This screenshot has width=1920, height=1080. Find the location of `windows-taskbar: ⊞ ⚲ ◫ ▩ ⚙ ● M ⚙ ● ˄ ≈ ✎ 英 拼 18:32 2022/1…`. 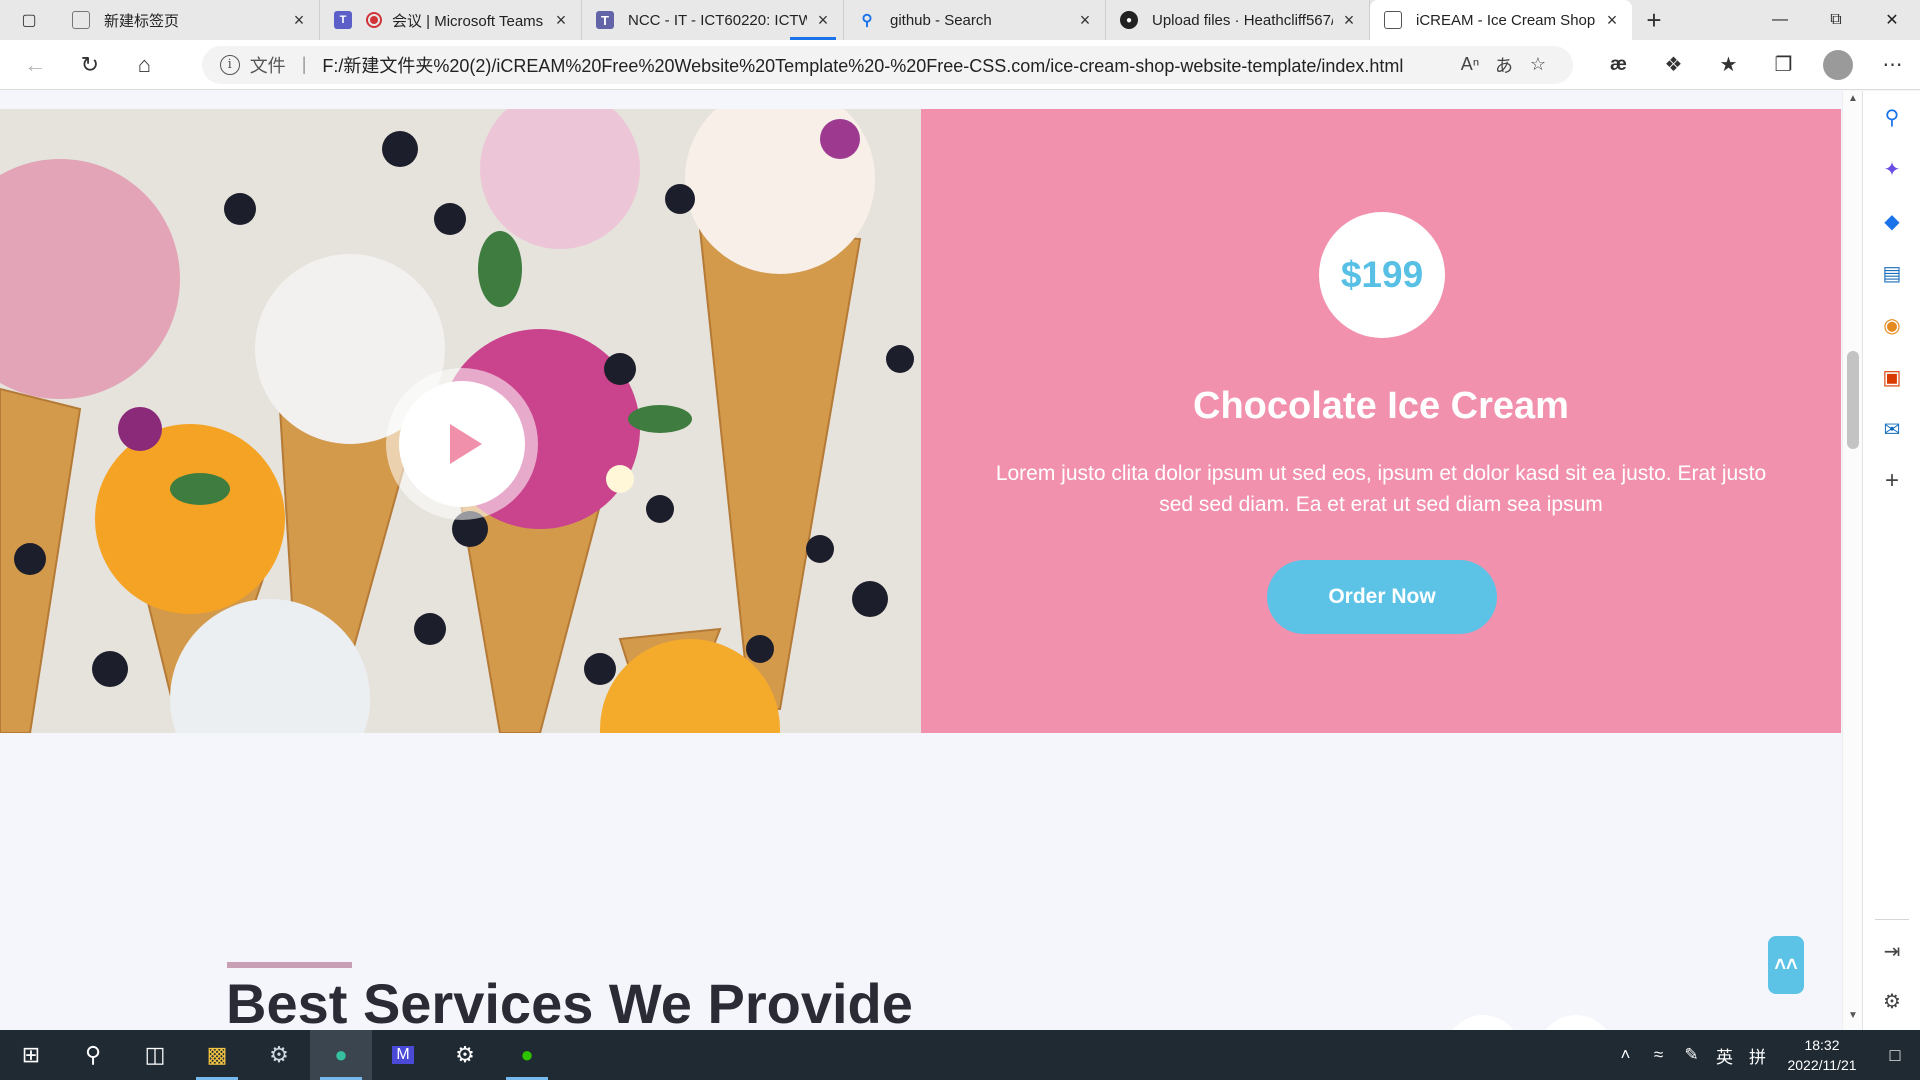

windows-taskbar: ⊞ ⚲ ◫ ▩ ⚙ ● M ⚙ ● ˄ ≈ ✎ 英 拼 18:32 2022/1… is located at coordinates (960, 1055).